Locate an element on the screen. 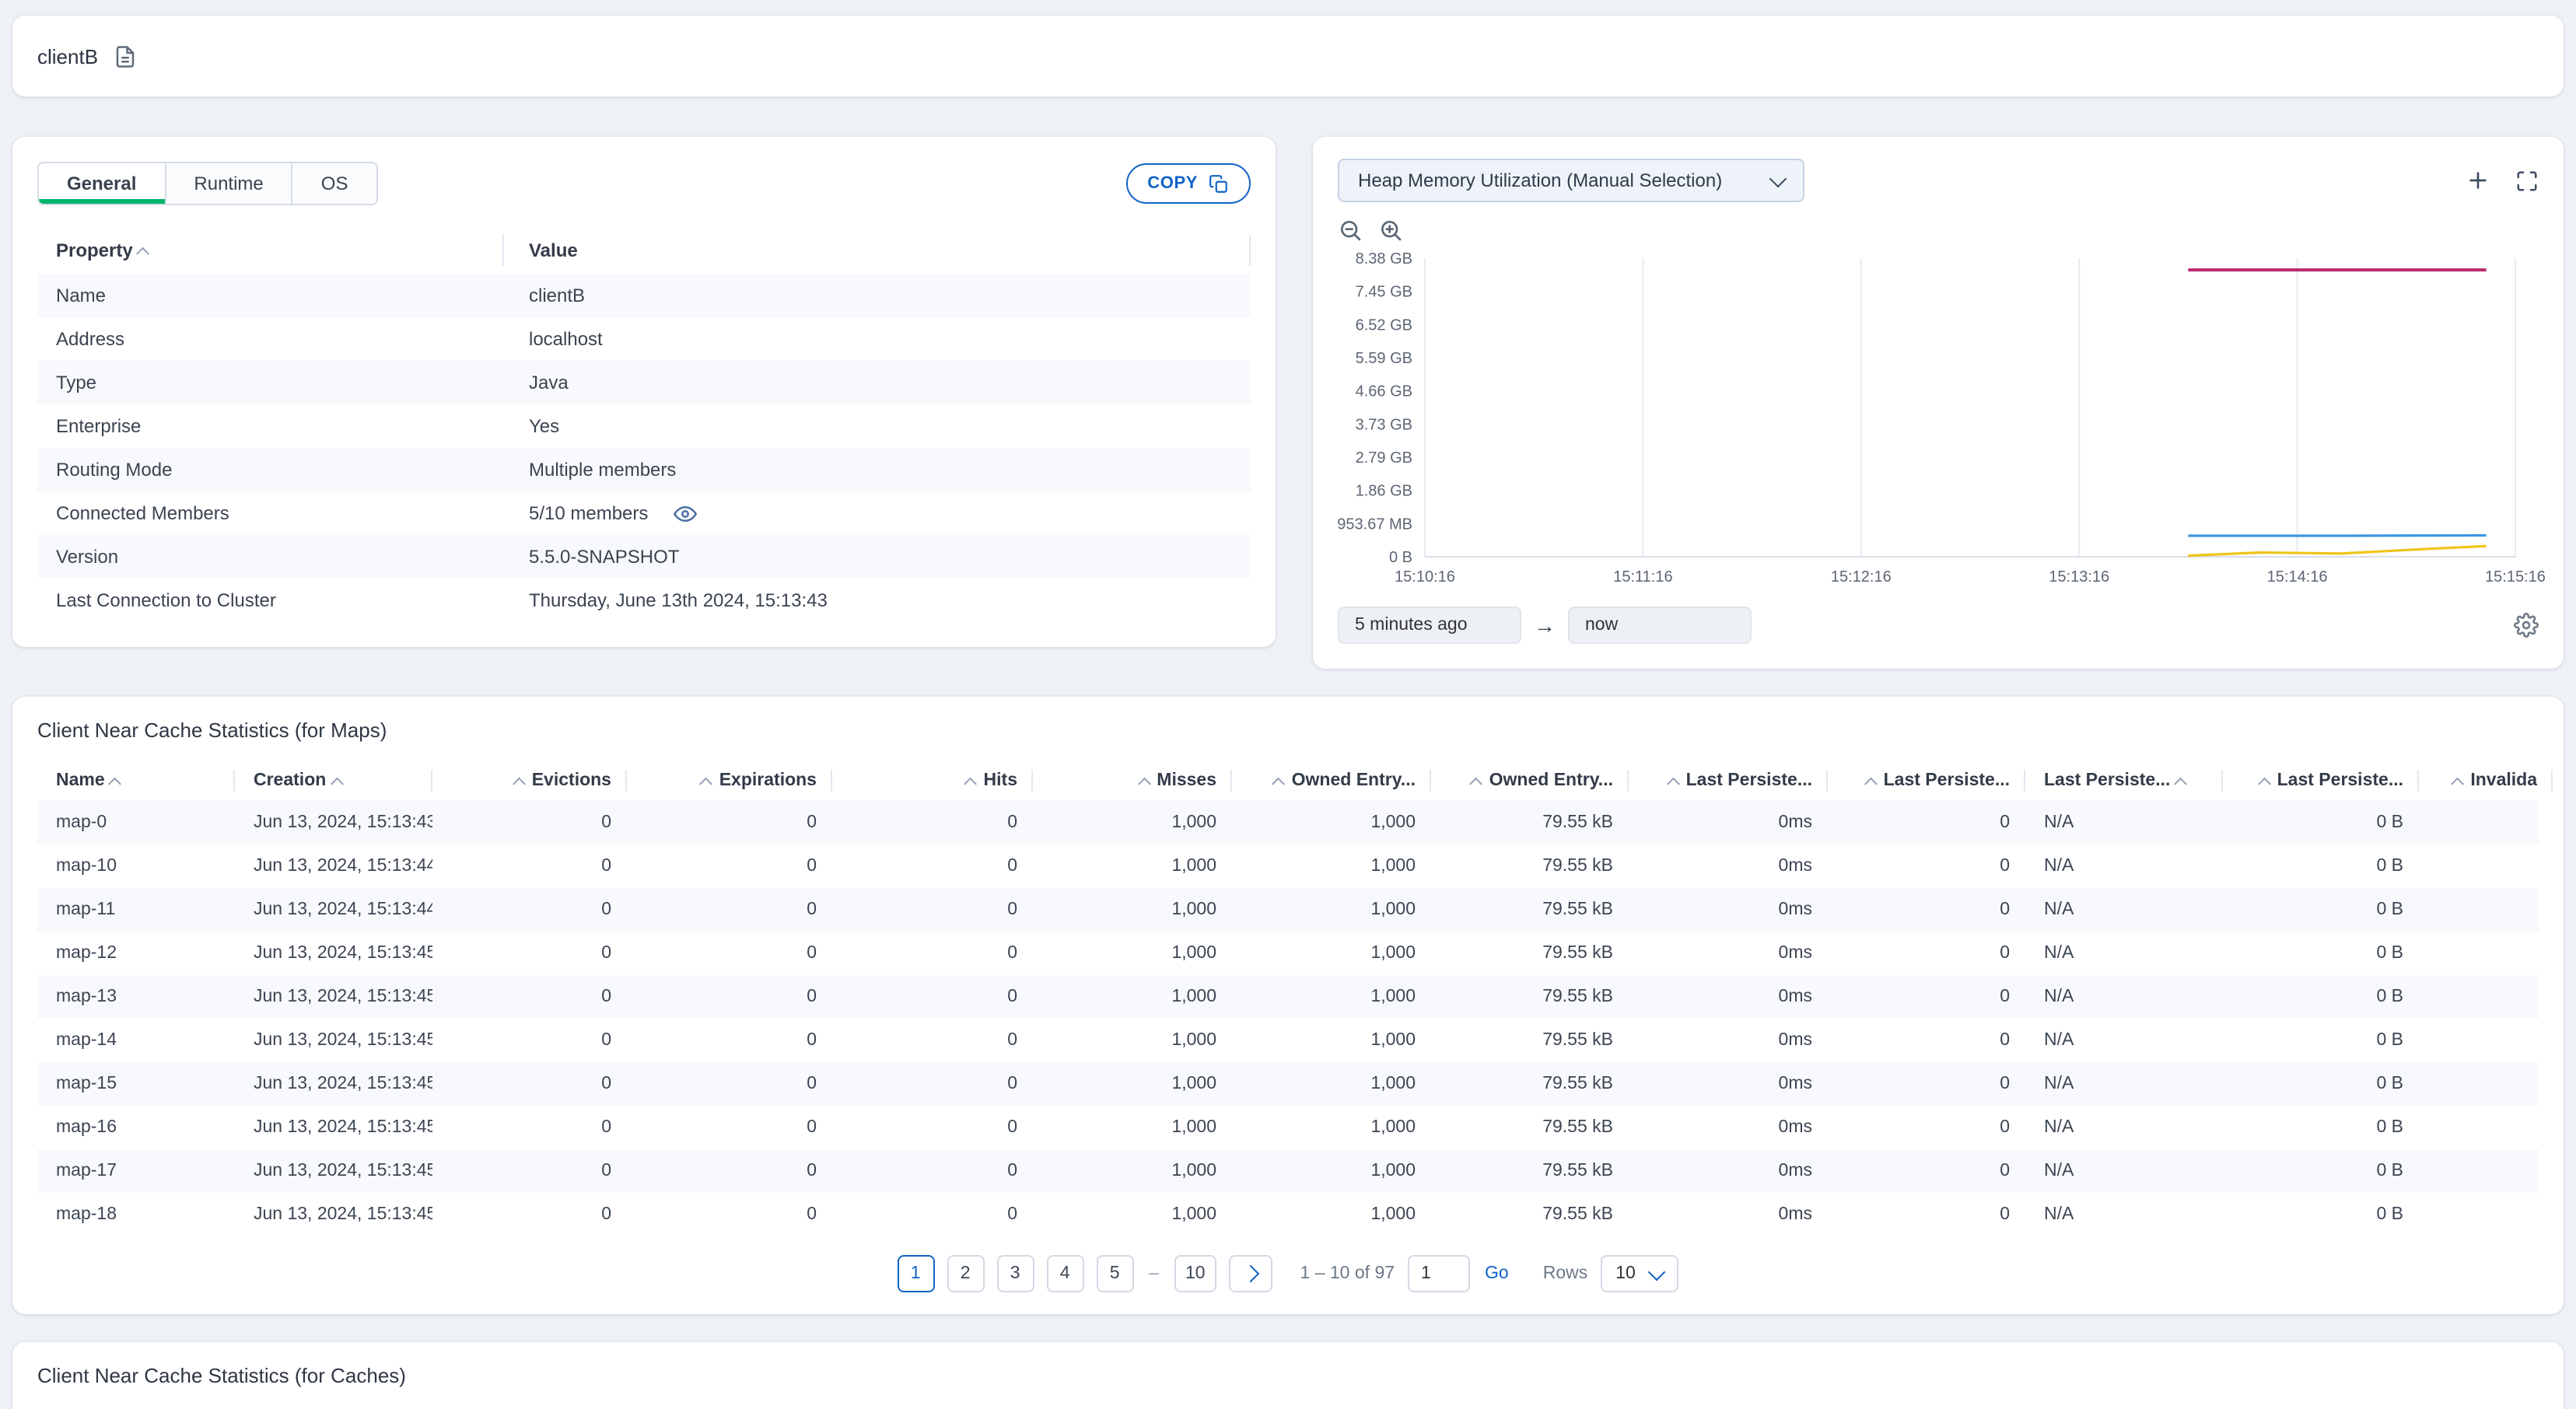 The height and width of the screenshot is (1409, 2576). table-cell: map-13 is located at coordinates (87, 997).